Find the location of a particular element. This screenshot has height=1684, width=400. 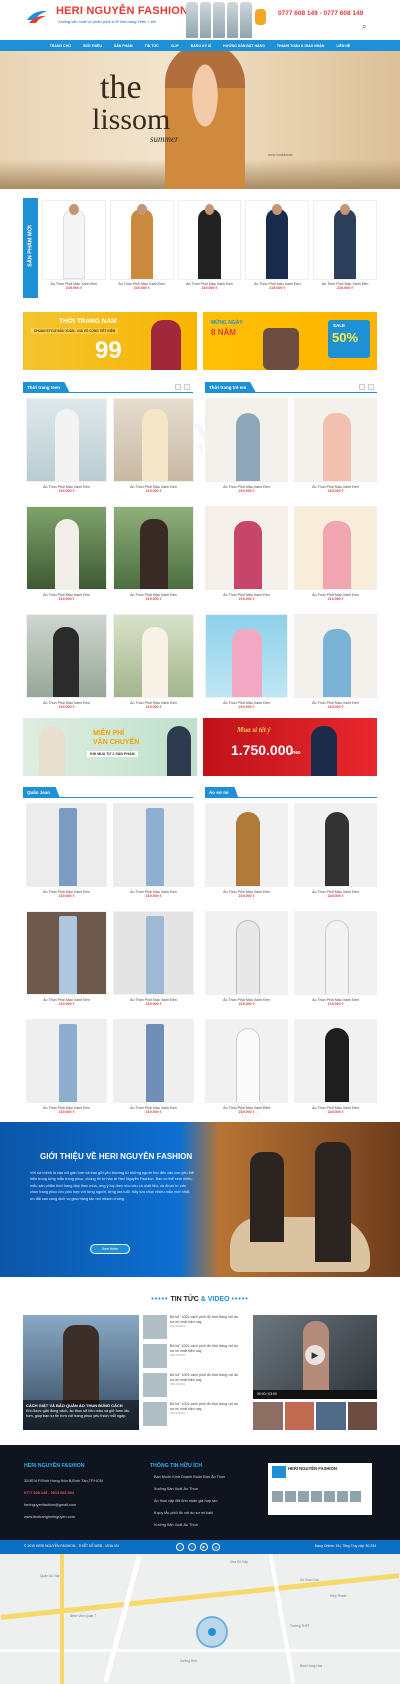

footer-phone: 0777 608 149 - 0913 683 894 is located at coordinates (49, 1493).